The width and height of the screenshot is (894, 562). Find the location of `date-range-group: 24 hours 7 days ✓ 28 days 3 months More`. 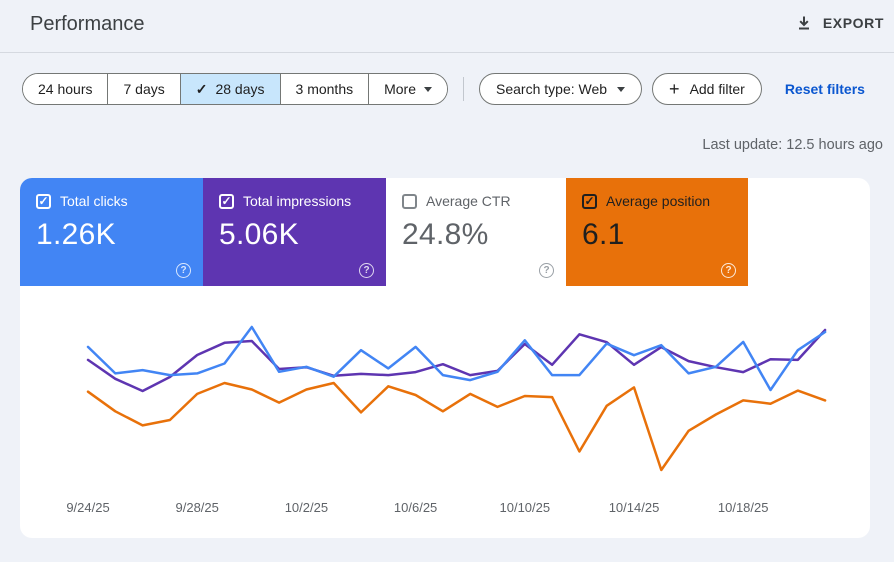

date-range-group: 24 hours 7 days ✓ 28 days 3 months More is located at coordinates (235, 89).